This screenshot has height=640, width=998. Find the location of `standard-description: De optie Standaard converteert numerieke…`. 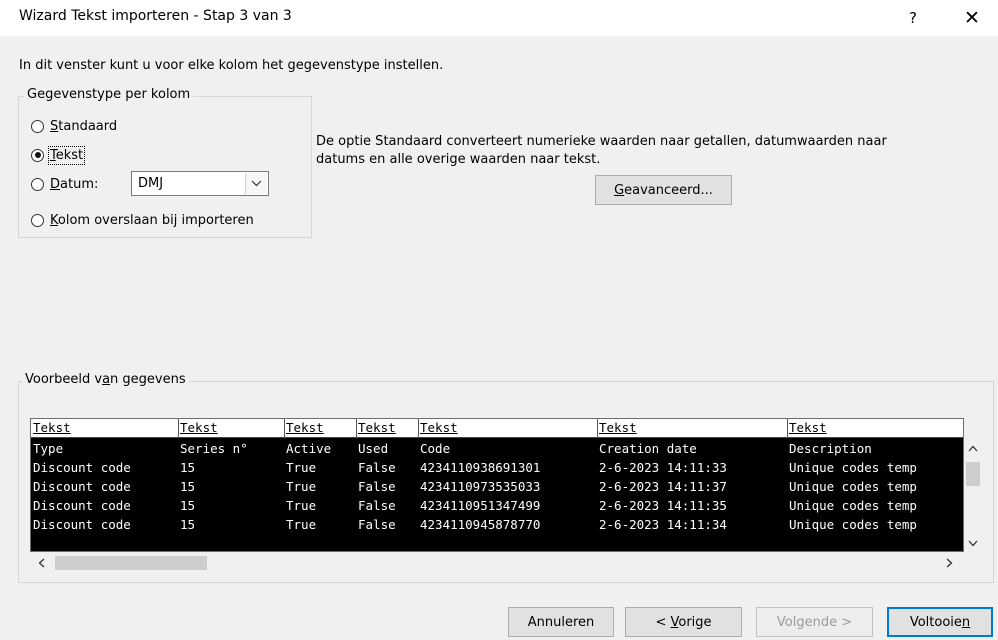

standard-description: De optie Standaard converteert numerieke… is located at coordinates (601, 151).